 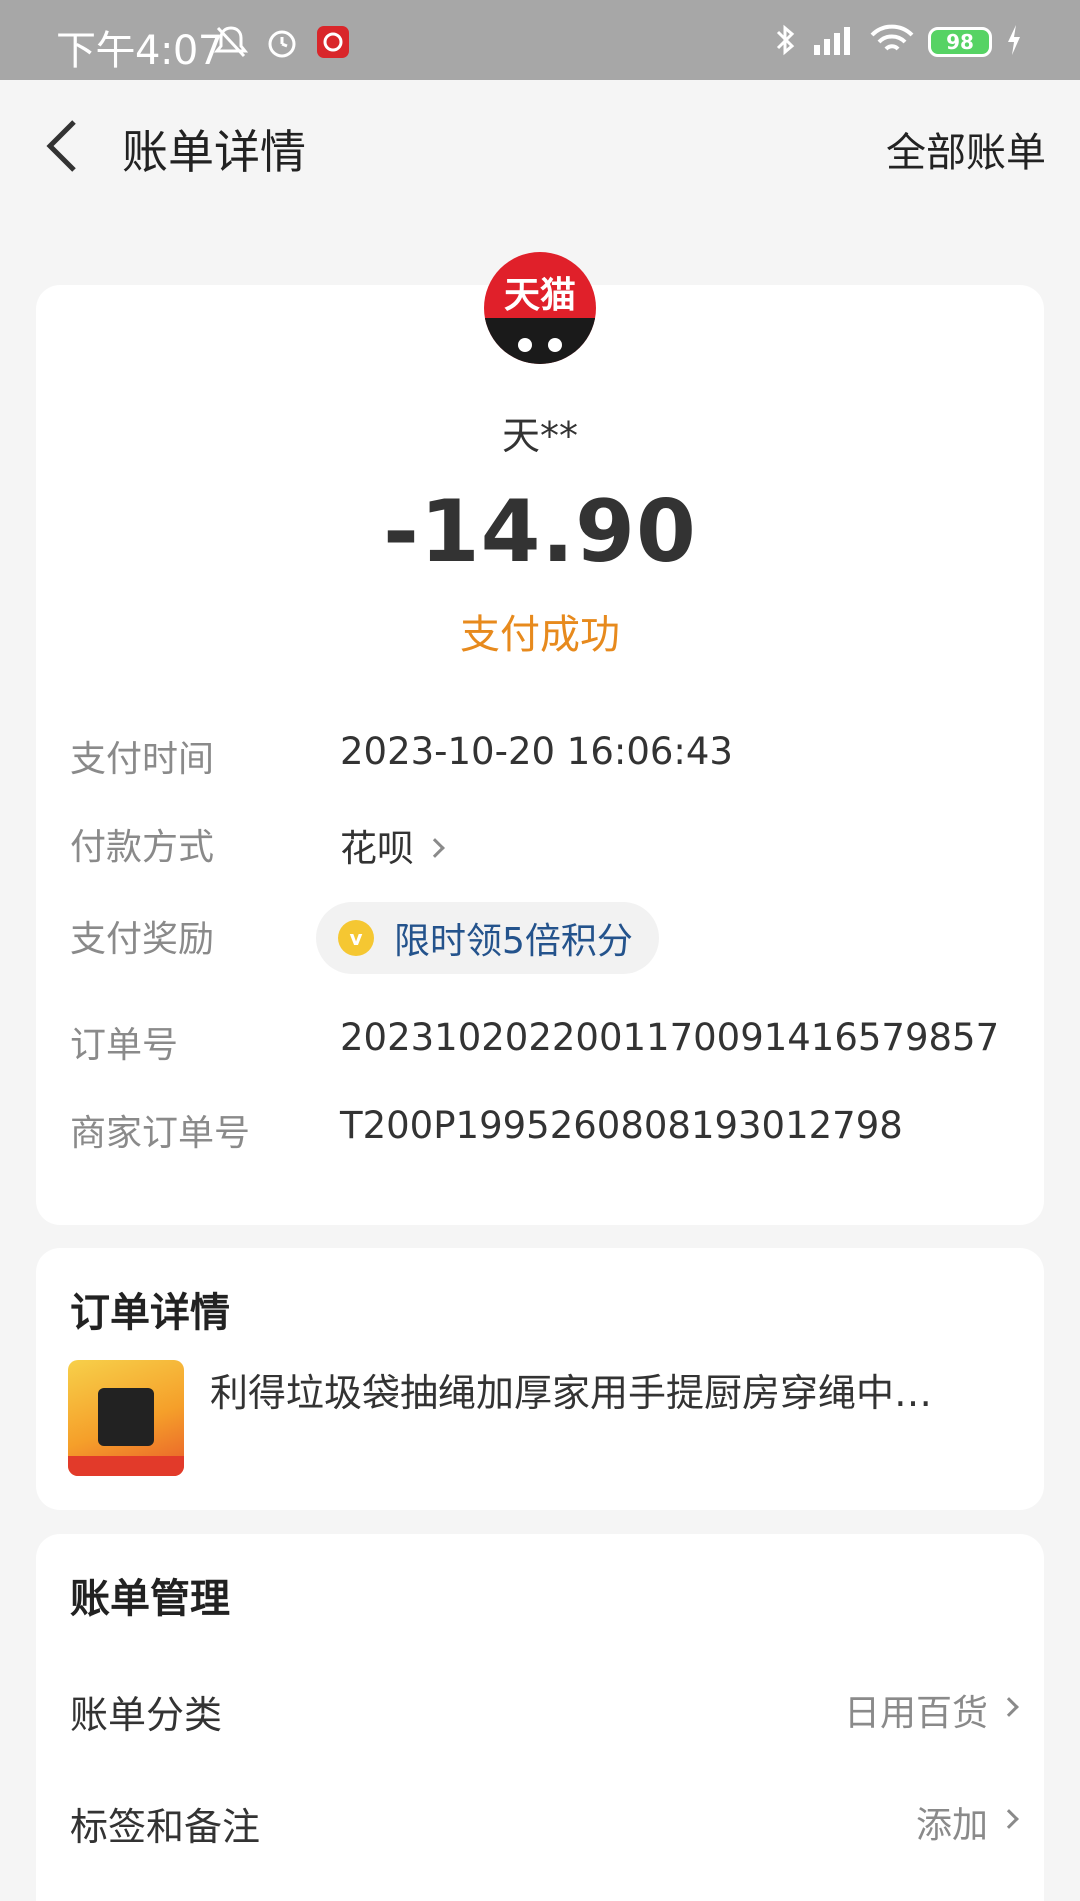 I want to click on reward-badge: v 限时领5倍积分, so click(x=487, y=938).